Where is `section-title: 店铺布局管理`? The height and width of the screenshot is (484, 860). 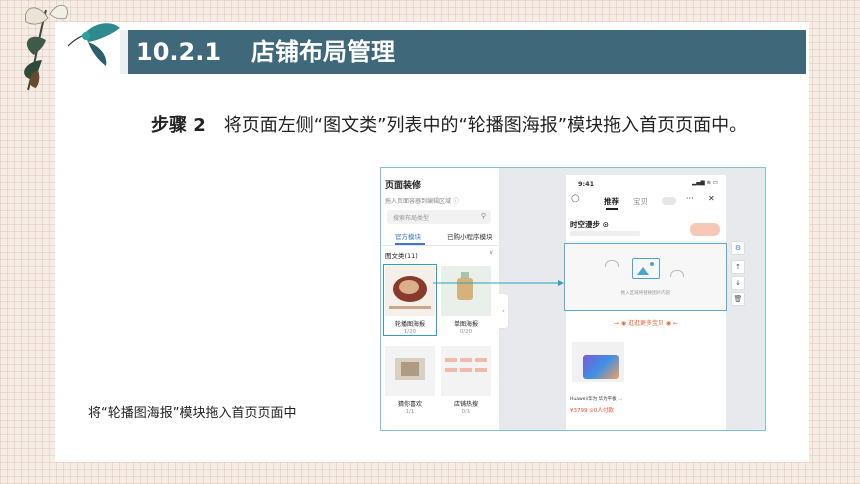 section-title: 店铺布局管理 is located at coordinates (323, 52).